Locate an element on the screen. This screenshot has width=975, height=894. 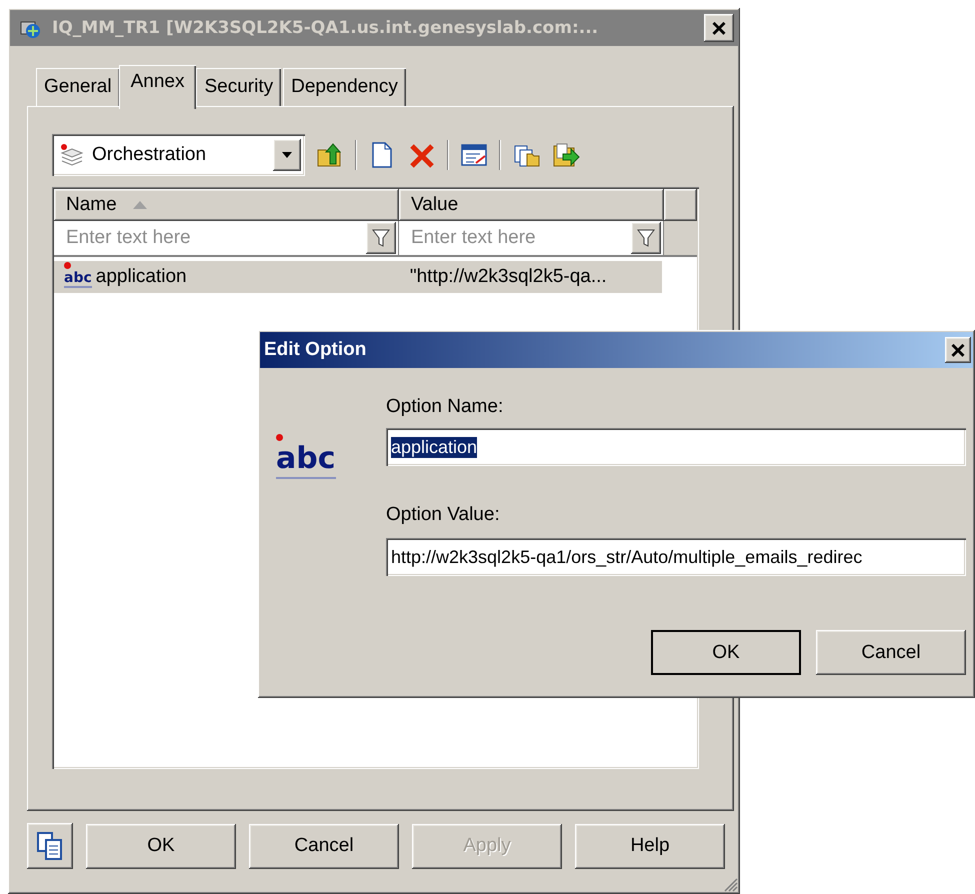
resize-grip-icon is located at coordinates (731, 885).